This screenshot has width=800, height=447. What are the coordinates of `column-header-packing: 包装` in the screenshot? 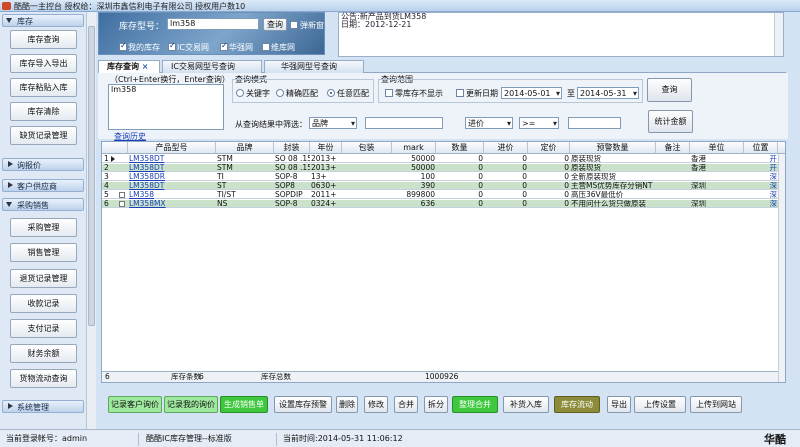 It's located at (367, 148).